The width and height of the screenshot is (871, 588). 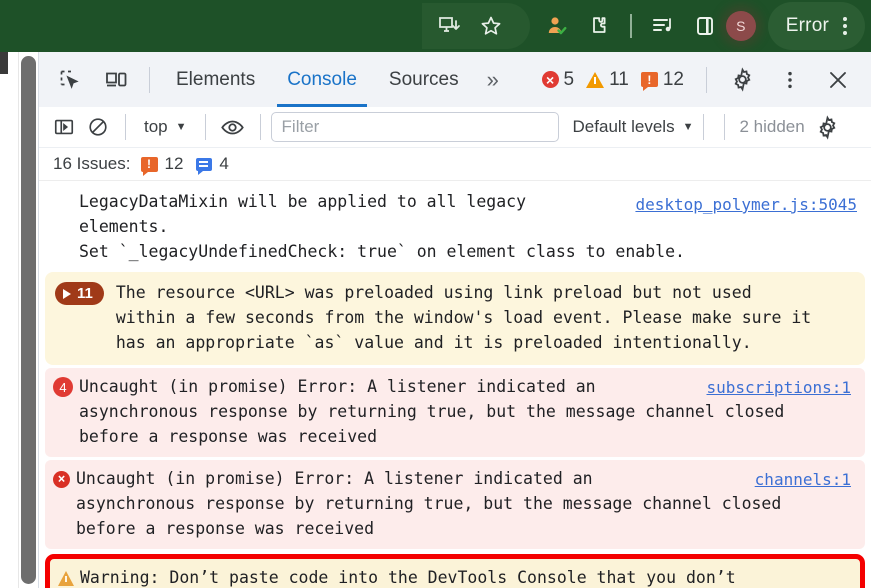 I want to click on error-pill: Error, so click(x=816, y=26).